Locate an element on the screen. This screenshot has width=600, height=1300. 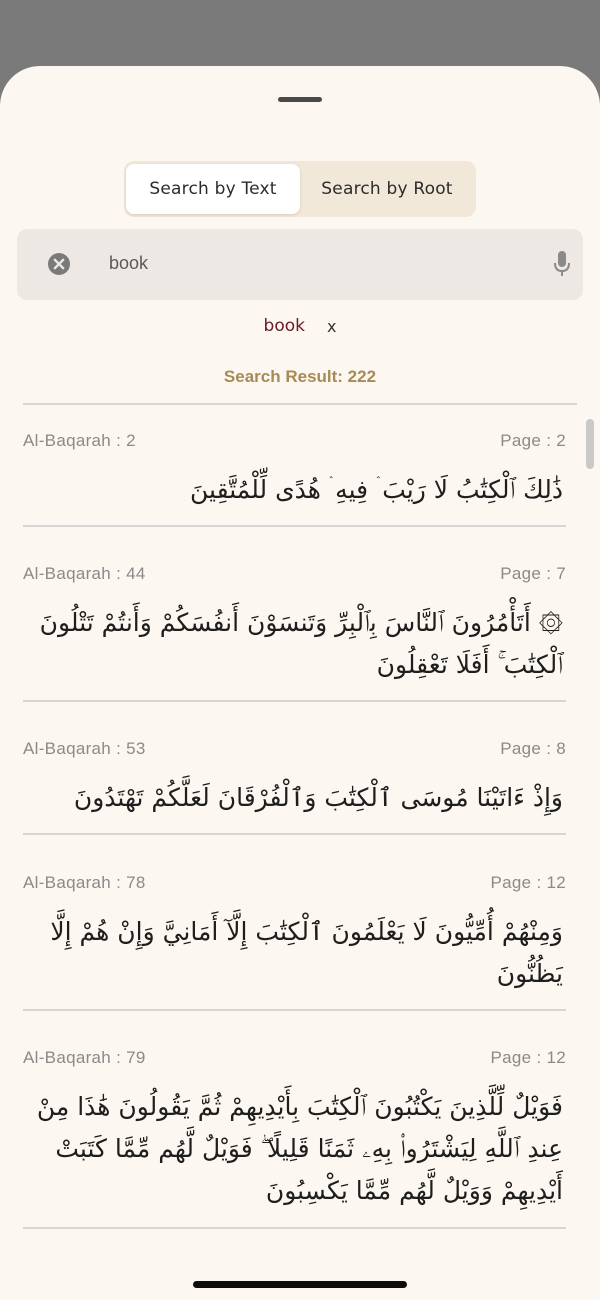
tab-search-by-text: Search by Text is located at coordinates (213, 189).